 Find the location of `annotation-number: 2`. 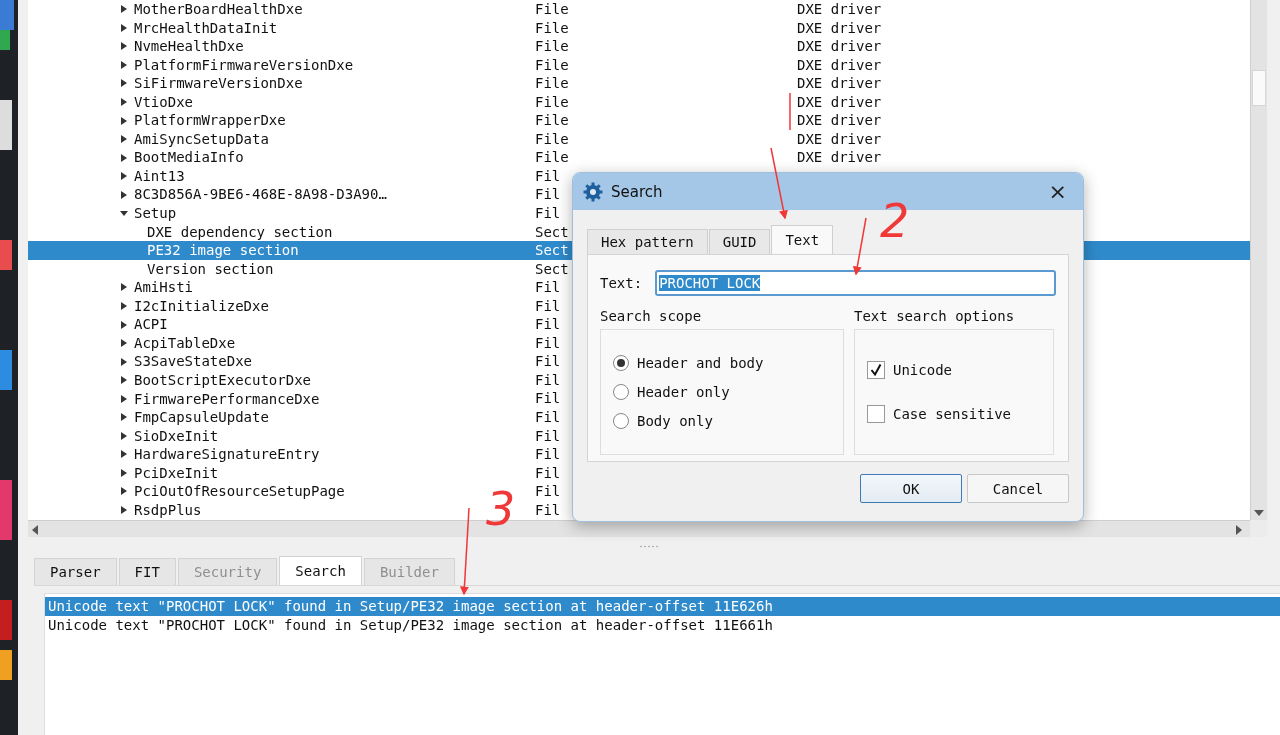

annotation-number: 2 is located at coordinates (895, 221).